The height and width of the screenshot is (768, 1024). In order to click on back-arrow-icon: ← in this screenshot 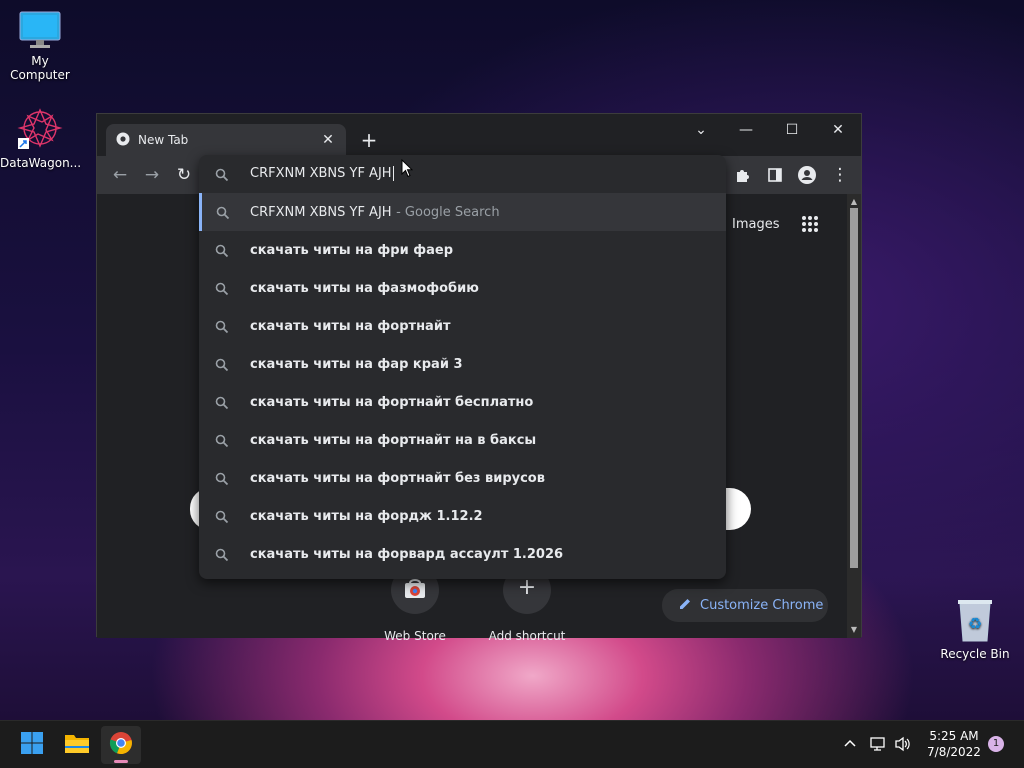, I will do `click(120, 175)`.